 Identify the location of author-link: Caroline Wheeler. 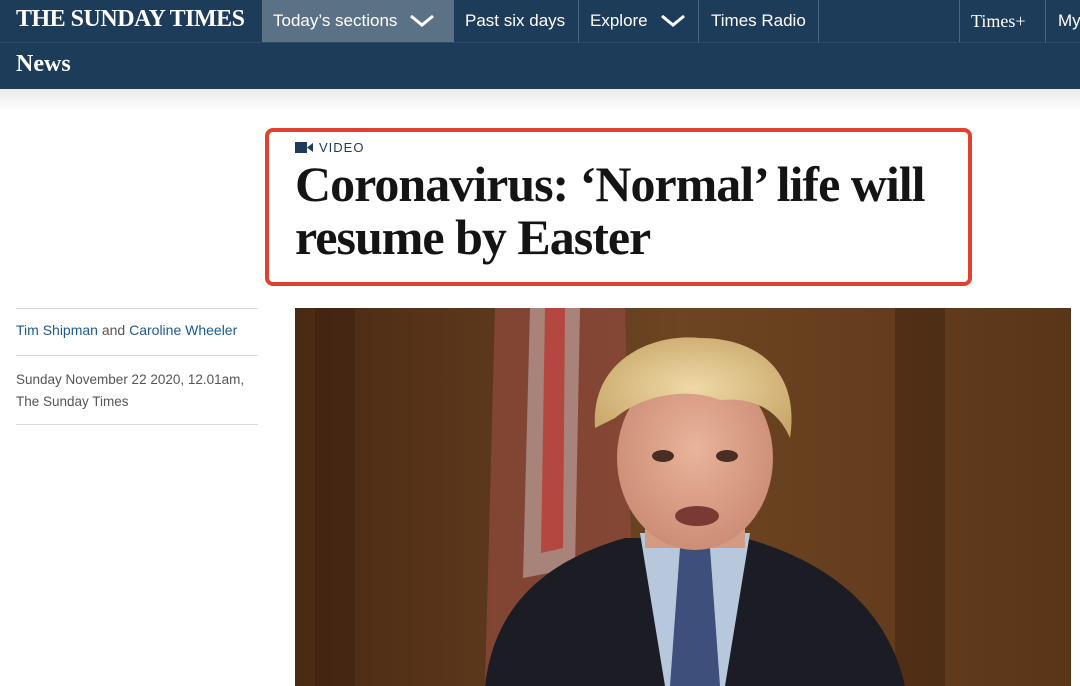
(183, 330).